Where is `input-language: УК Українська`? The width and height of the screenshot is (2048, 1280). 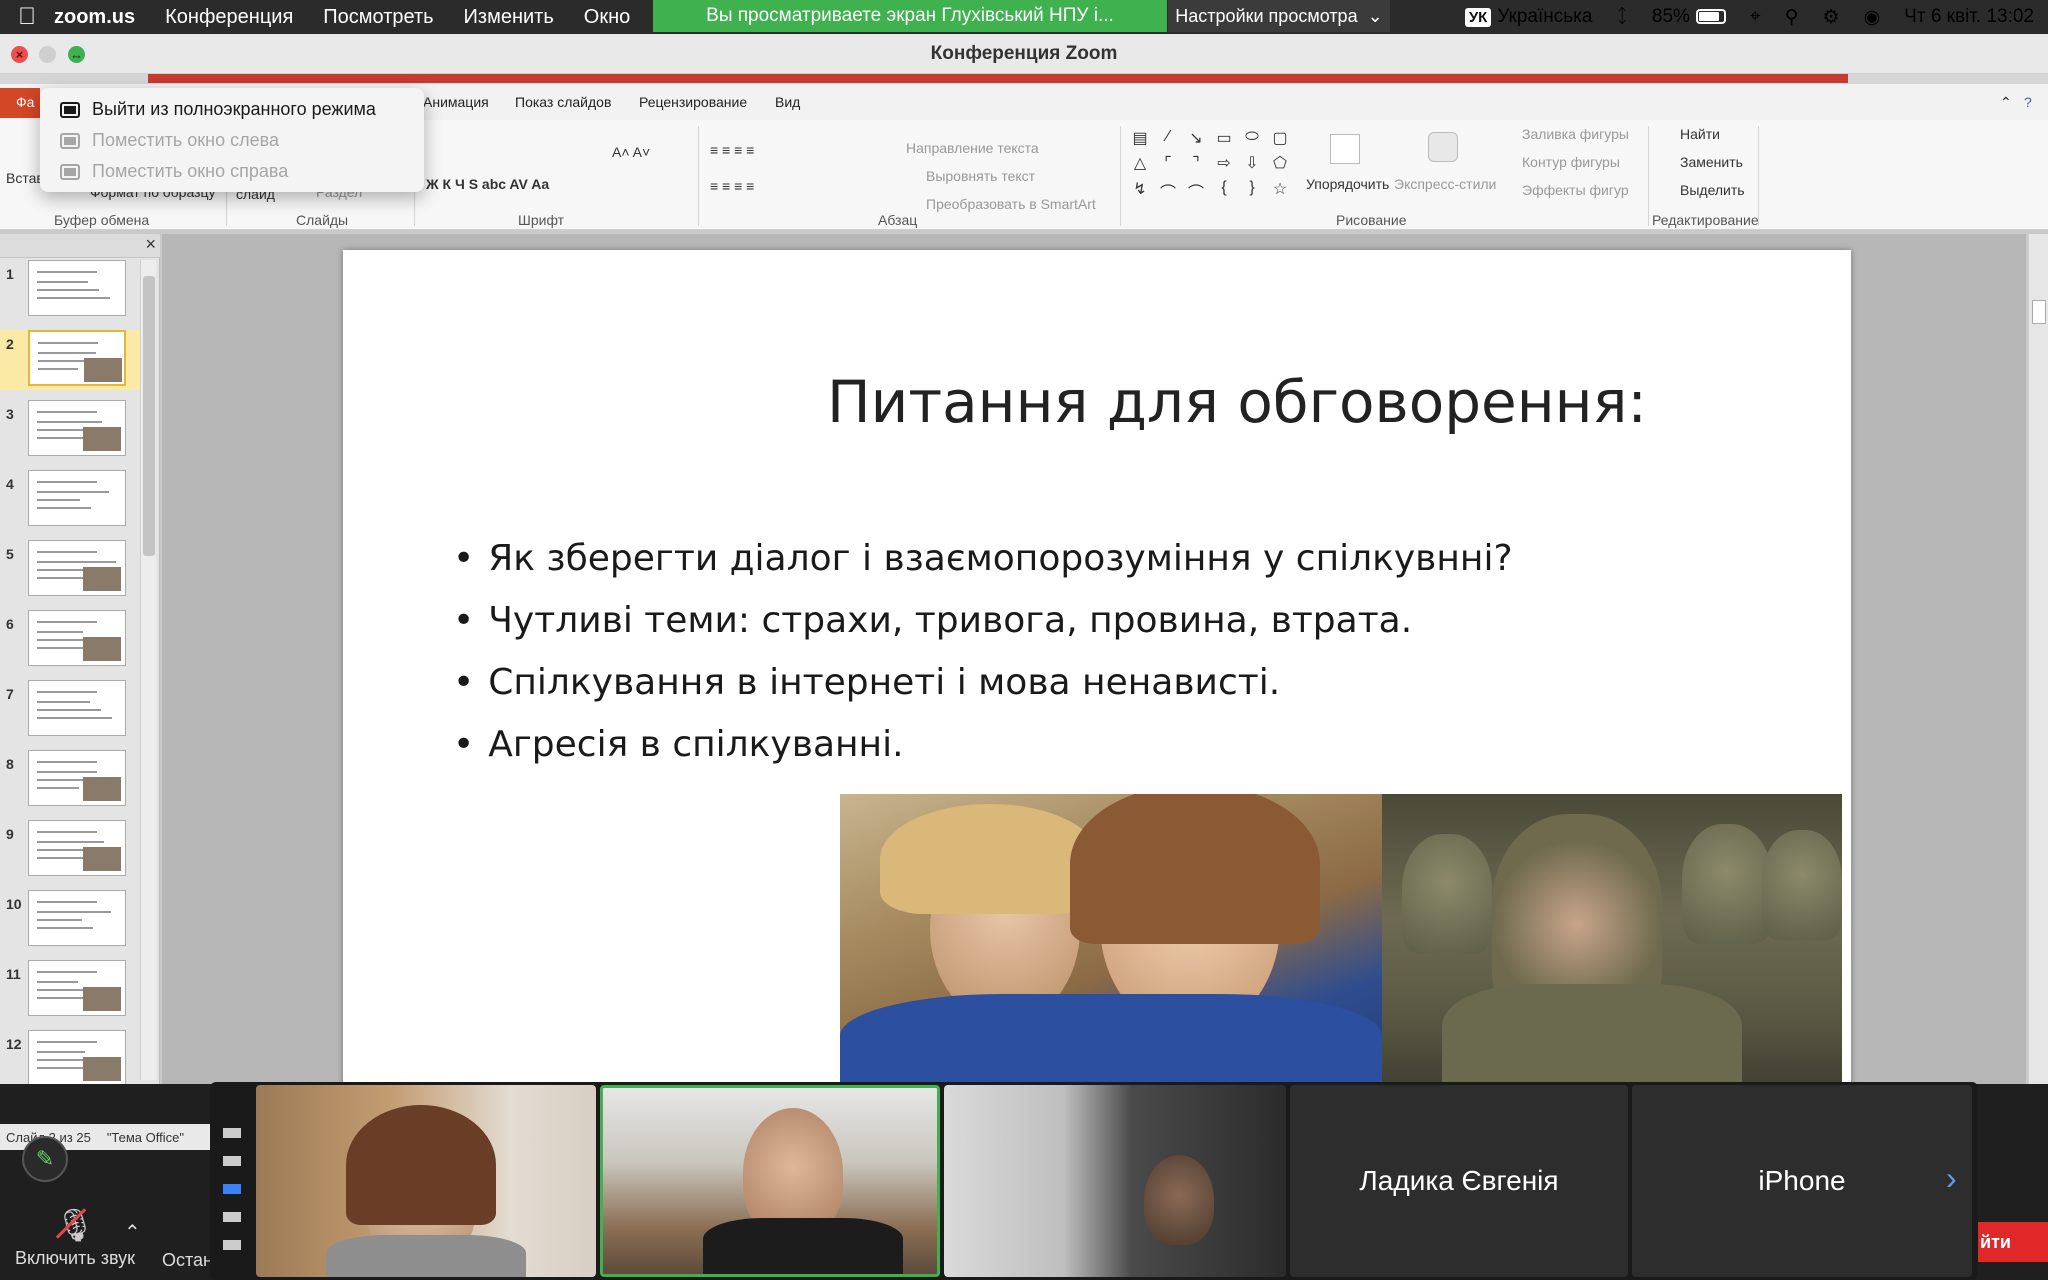
input-language: УК Українська is located at coordinates (1528, 17).